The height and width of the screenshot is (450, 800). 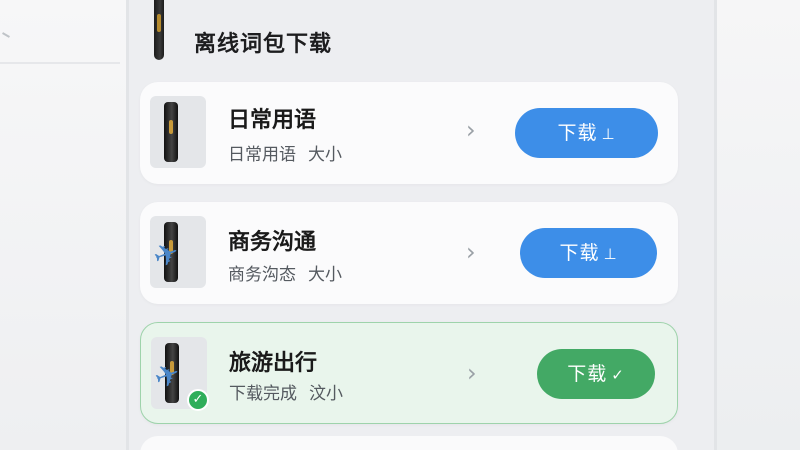 What do you see at coordinates (715, 225) in the screenshot?
I see `phone-edge-right` at bounding box center [715, 225].